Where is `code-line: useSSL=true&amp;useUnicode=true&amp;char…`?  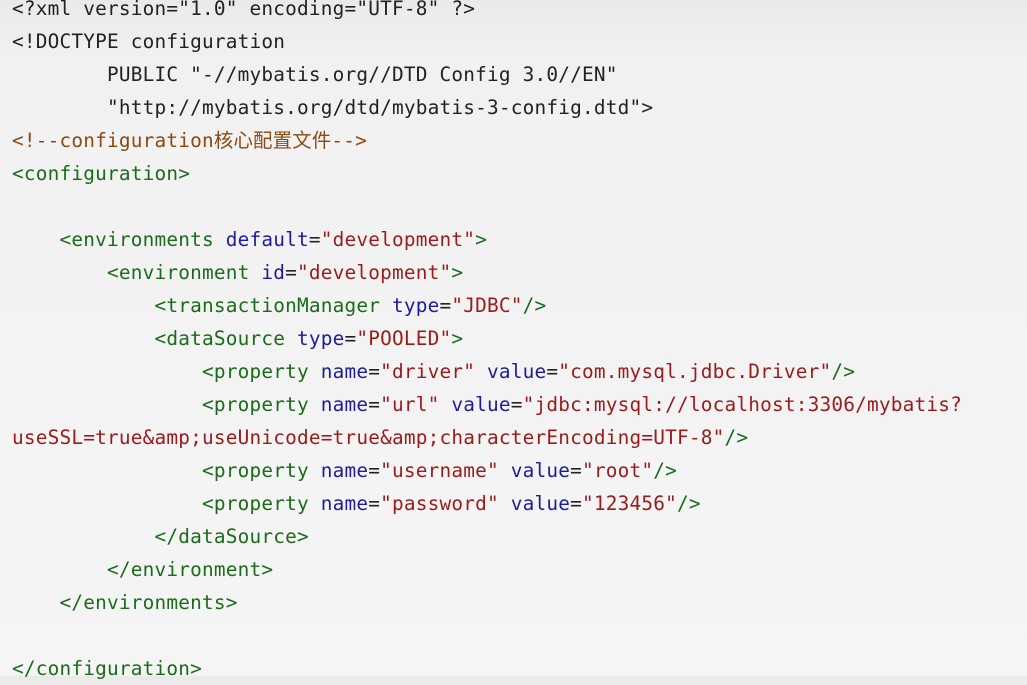 code-line: useSSL=true&amp;useUnicode=true&amp;char… is located at coordinates (519, 437).